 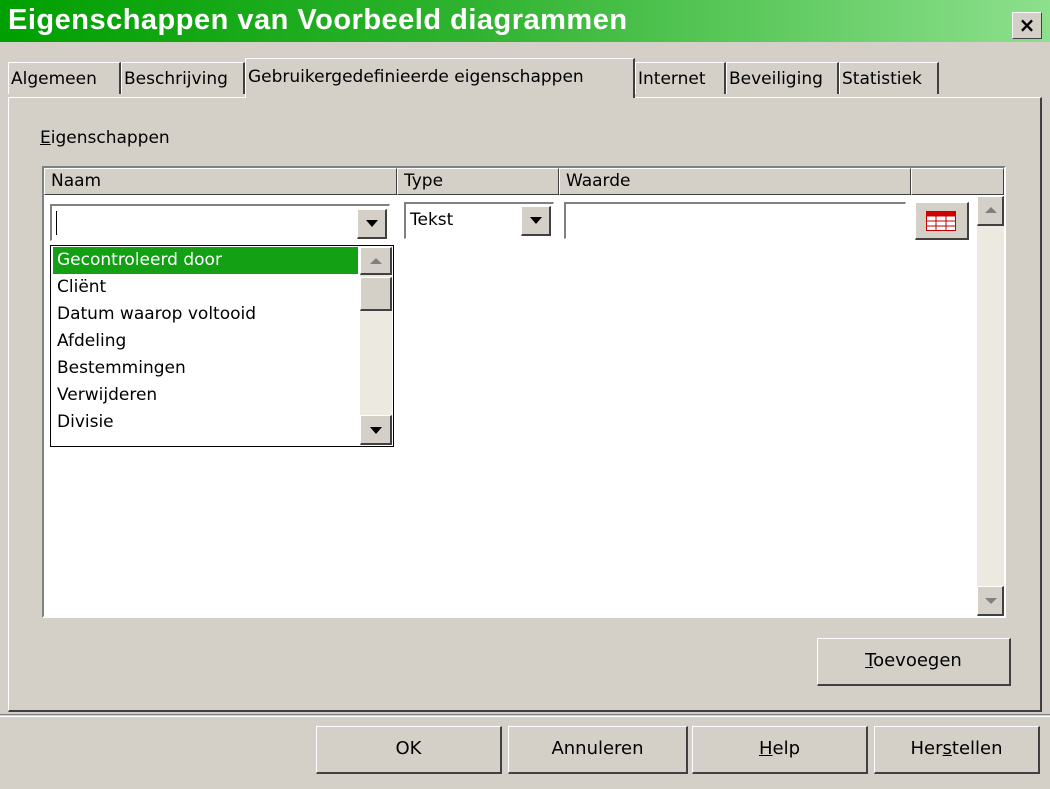 I want to click on separator, so click(x=525, y=715).